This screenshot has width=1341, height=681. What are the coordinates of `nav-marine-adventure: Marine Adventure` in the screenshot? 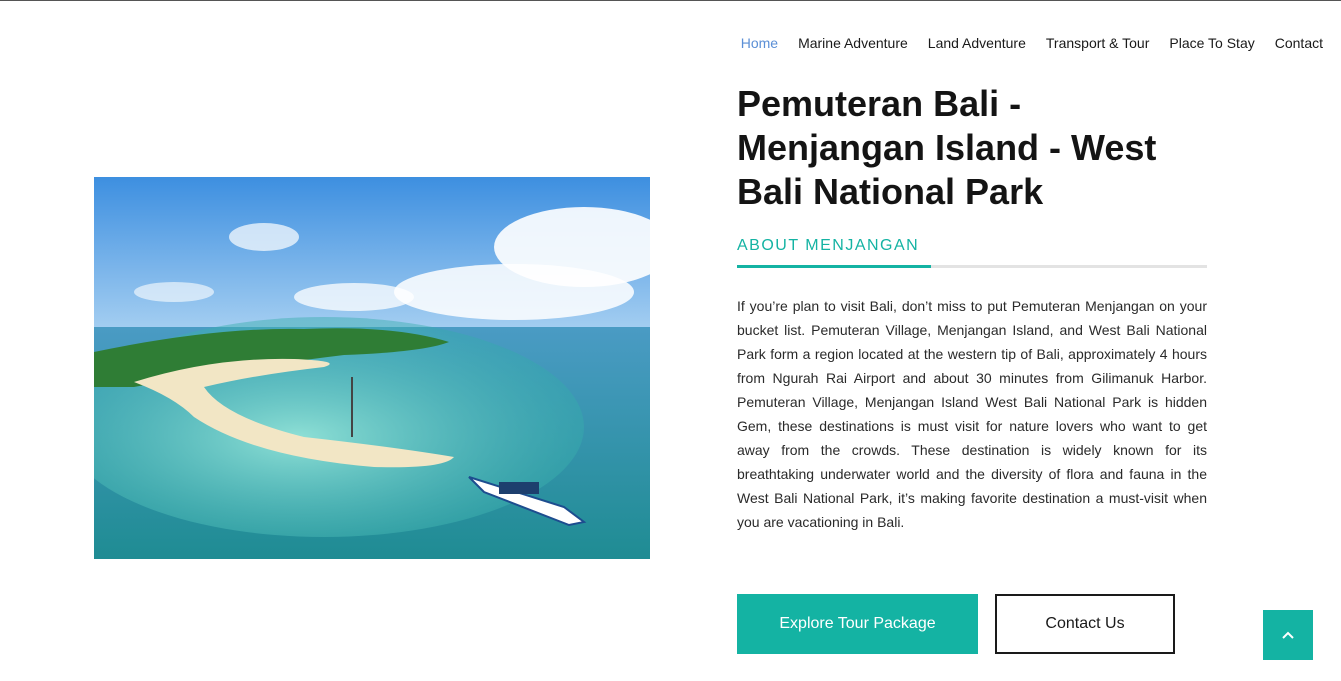 It's located at (853, 43).